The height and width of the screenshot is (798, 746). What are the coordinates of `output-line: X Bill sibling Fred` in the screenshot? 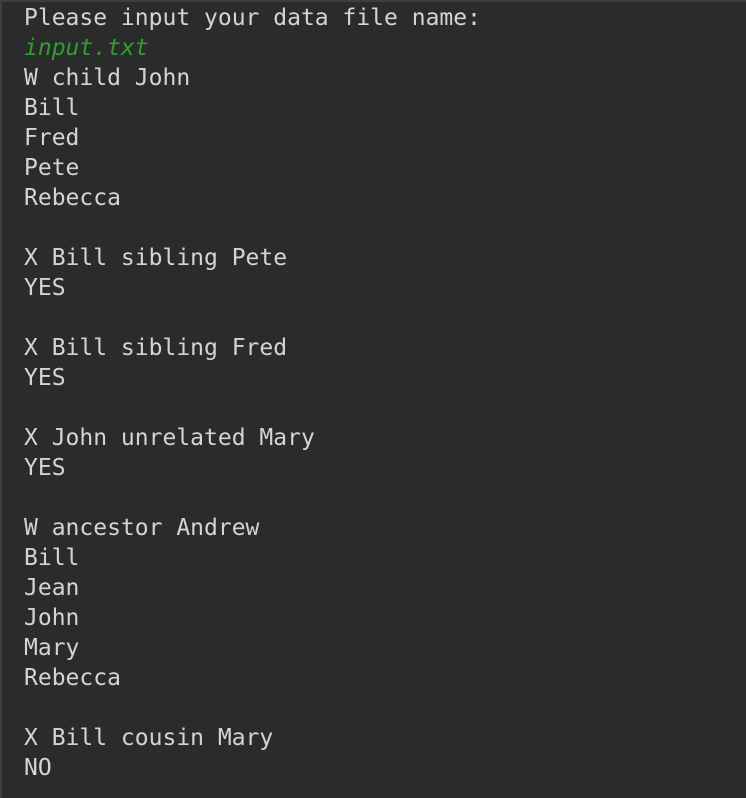 It's located at (156, 348).